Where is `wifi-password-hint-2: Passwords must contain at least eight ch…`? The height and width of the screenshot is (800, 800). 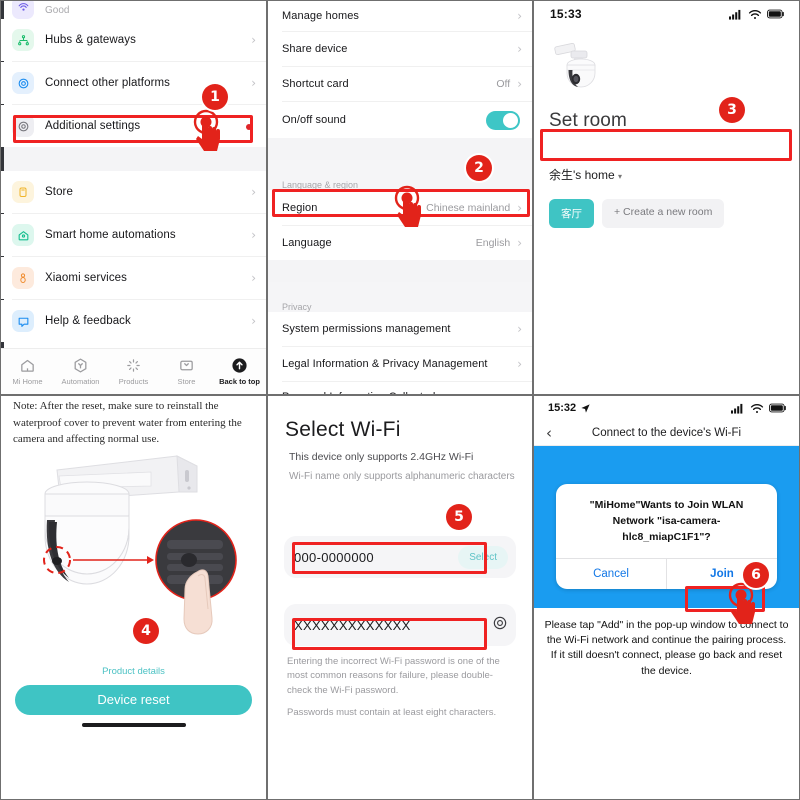 wifi-password-hint-2: Passwords must contain at least eight ch… is located at coordinates (392, 712).